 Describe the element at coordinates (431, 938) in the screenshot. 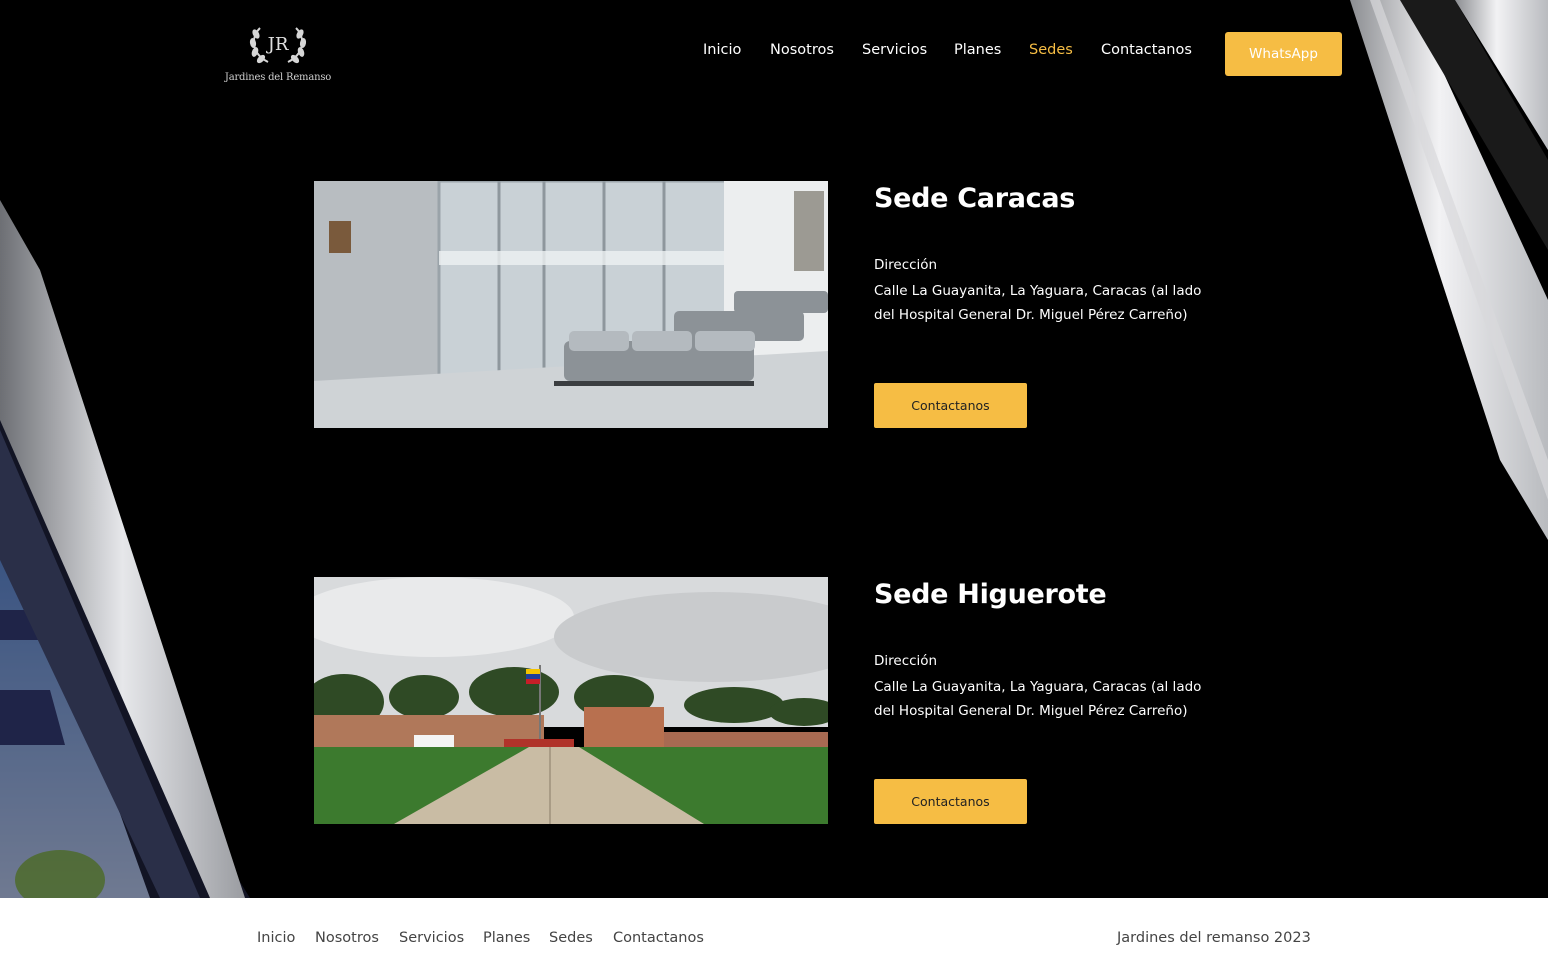

I see `footer-link-servicios: Servicios` at that location.